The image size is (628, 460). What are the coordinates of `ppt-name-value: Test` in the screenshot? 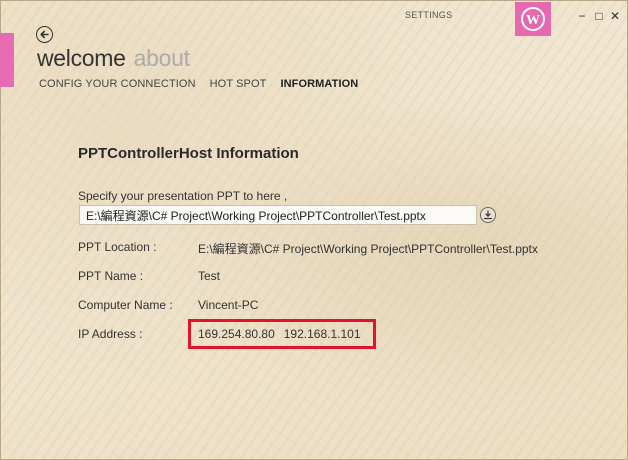 It's located at (209, 276).